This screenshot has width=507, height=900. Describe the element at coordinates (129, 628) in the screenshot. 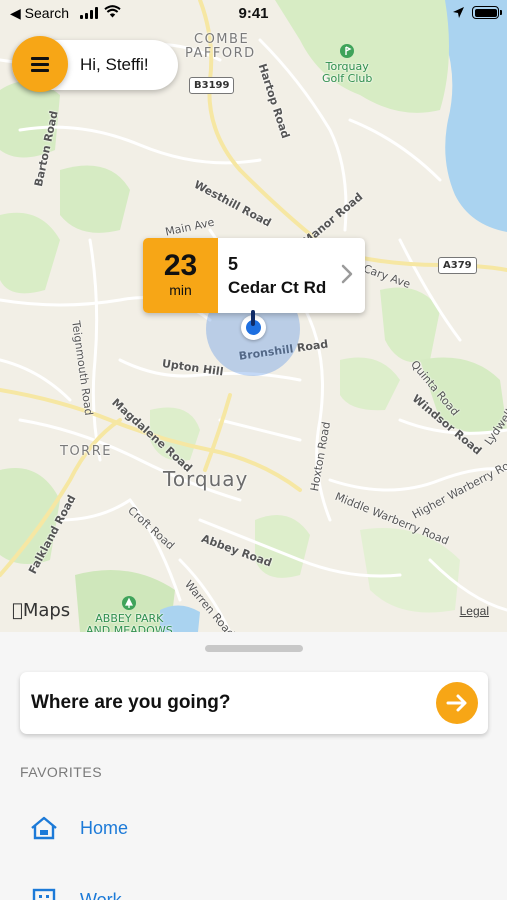

I see `poi-label: AND MEADOWS` at that location.